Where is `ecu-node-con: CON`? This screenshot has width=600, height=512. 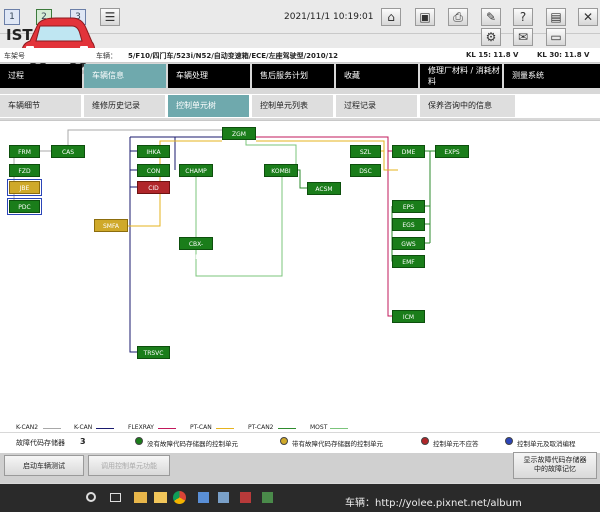
ecu-node-con: CON is located at coordinates (153, 170).